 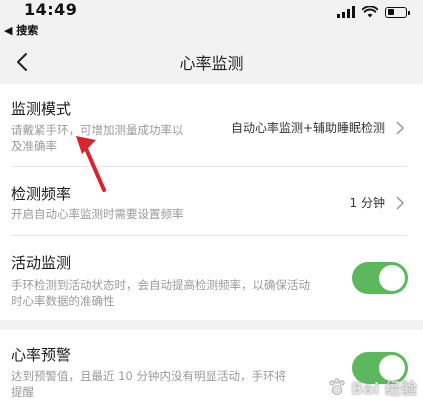 I want to click on annotation-arrow-icon, so click(x=91, y=164).